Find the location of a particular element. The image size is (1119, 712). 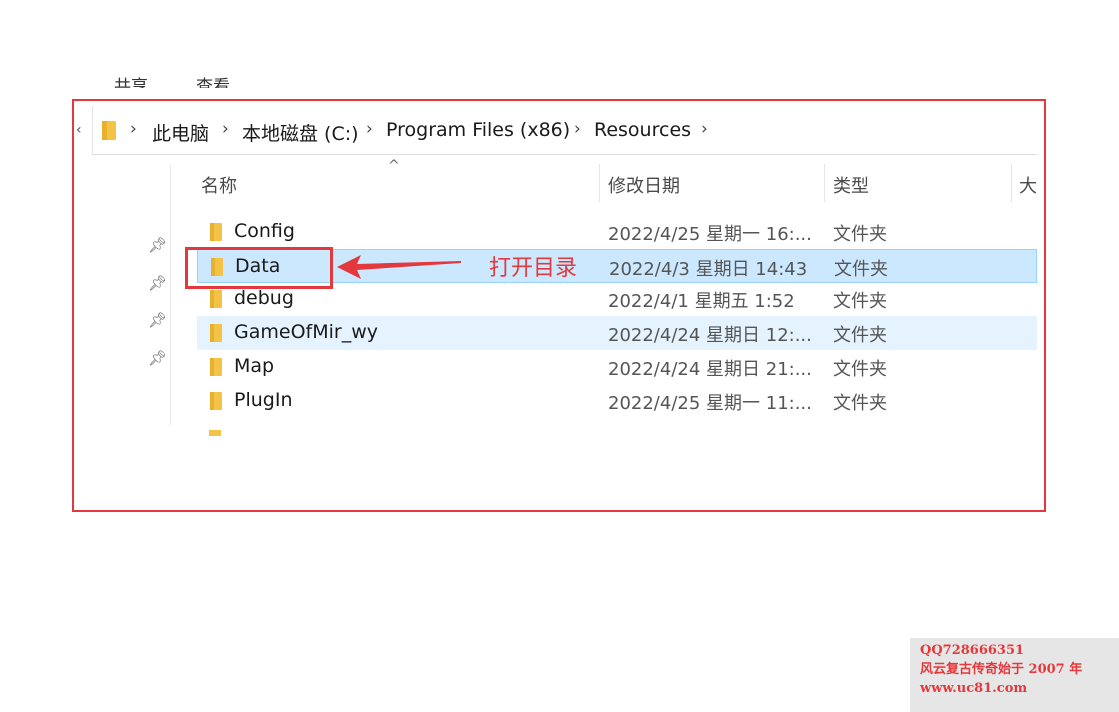

watermark-slogan: 风云复古传奇始于 2007 年 is located at coordinates (1001, 669).